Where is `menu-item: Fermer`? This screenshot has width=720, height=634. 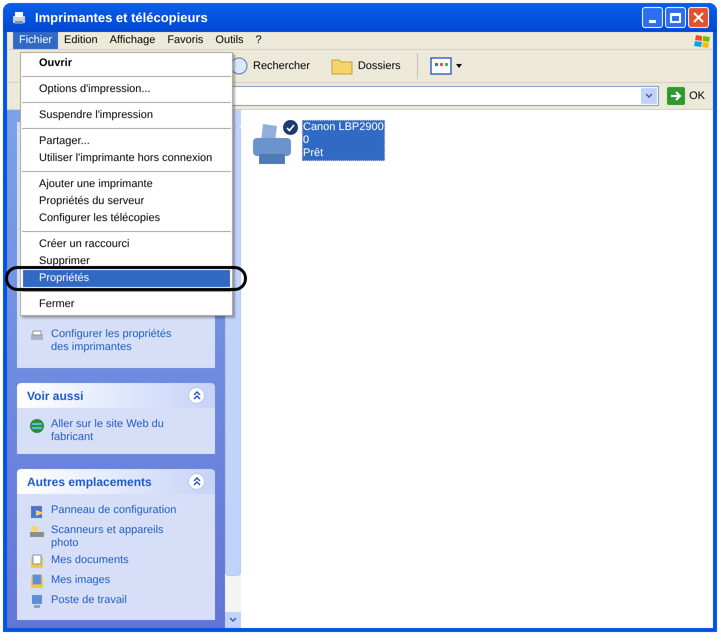 menu-item: Fermer is located at coordinates (126, 304).